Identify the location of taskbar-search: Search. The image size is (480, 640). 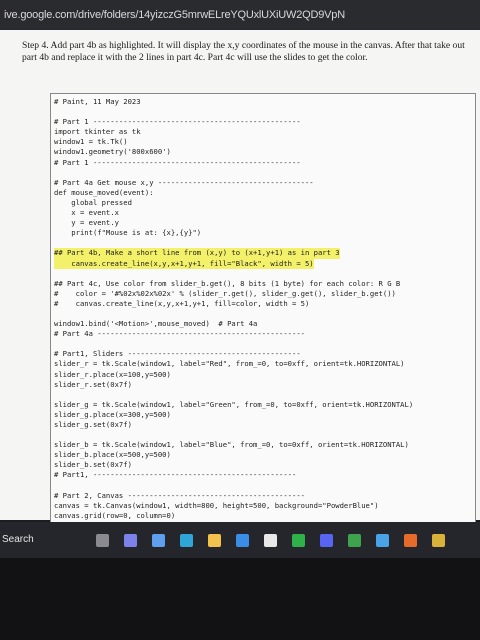
(18, 539).